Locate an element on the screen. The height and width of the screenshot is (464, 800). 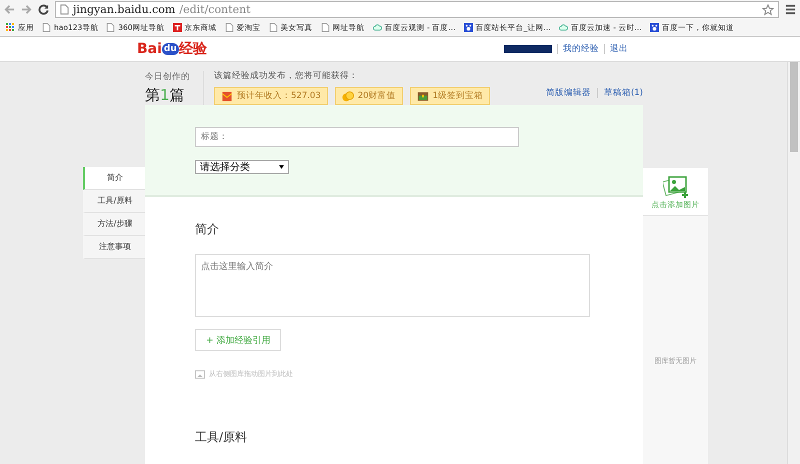
logo-text: Bai is located at coordinates (149, 49).